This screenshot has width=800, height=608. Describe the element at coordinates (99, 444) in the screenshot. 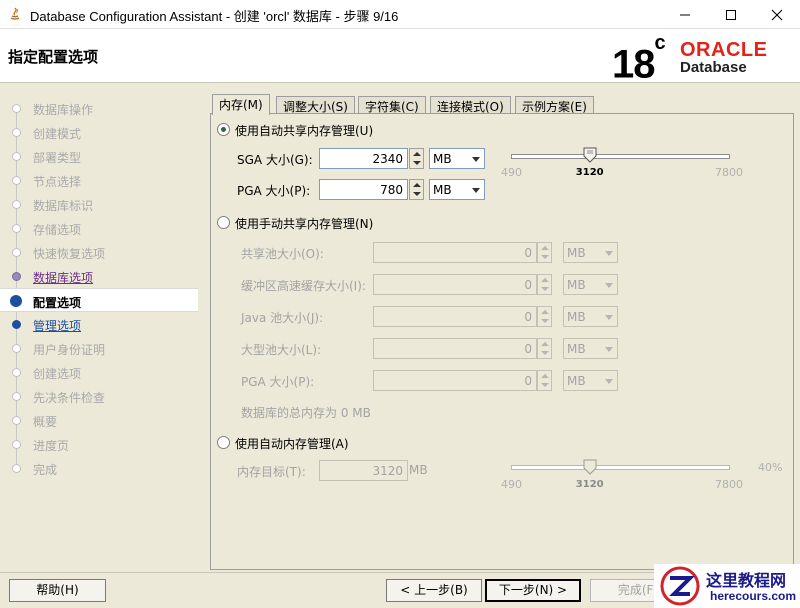

I see `nav-step-progress: 进度页` at that location.